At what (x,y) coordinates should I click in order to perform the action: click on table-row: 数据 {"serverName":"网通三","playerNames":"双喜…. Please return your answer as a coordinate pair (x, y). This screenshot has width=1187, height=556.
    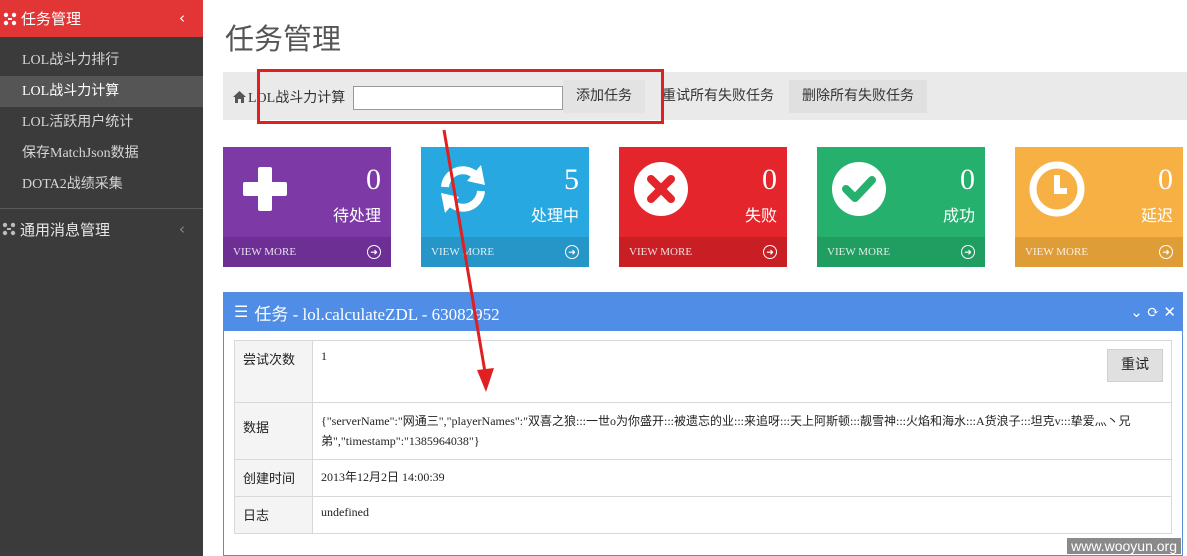
    Looking at the image, I should click on (703, 431).